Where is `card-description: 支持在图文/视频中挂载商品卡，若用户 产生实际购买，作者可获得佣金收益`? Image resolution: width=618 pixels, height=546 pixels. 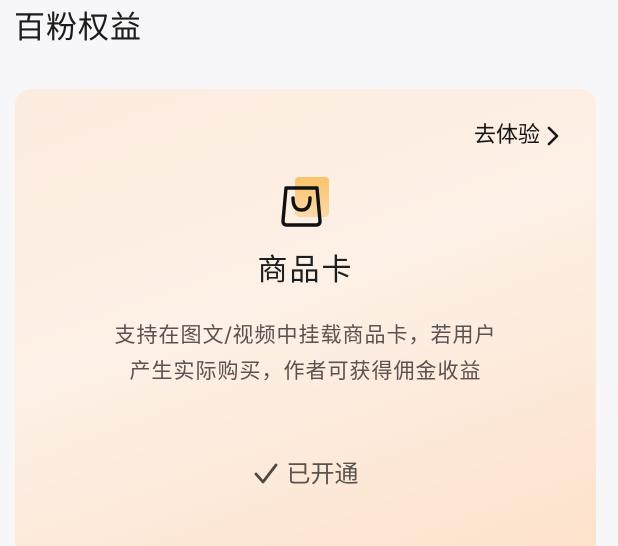
card-description: 支持在图文/视频中挂载商品卡，若用户 产生实际购买，作者可获得佣金收益 is located at coordinates (305, 353).